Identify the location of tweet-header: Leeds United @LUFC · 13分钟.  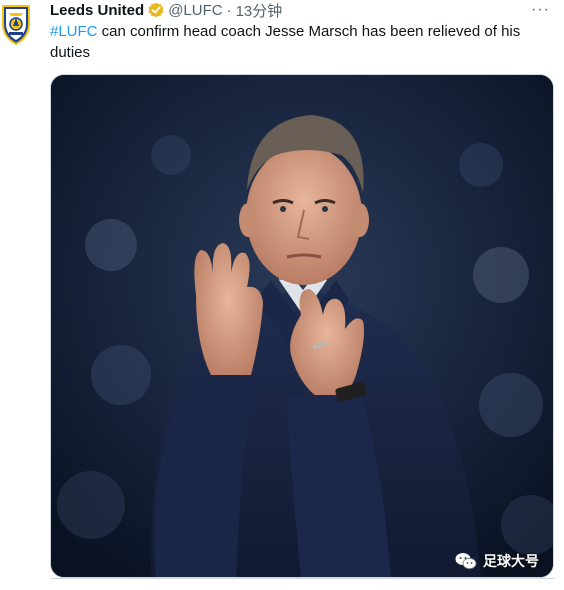
(166, 10).